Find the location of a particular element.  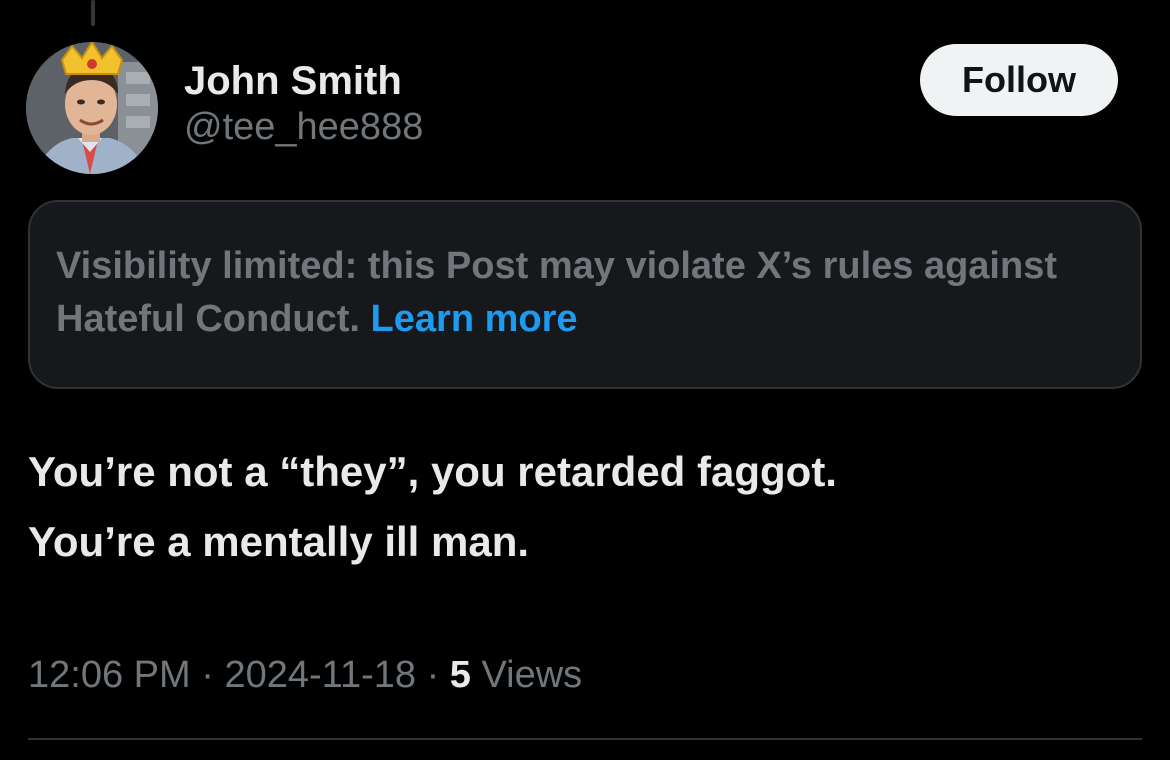

divider is located at coordinates (585, 739).